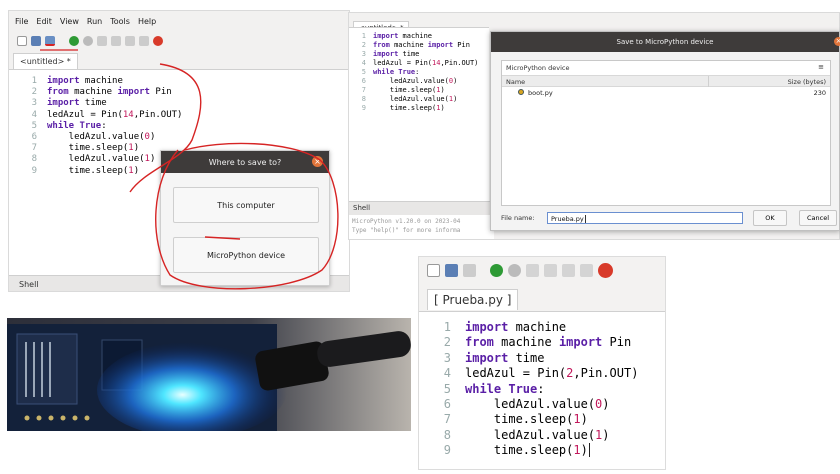 The height and width of the screenshot is (474, 840). What do you see at coordinates (473, 299) in the screenshot?
I see `tab-prueba: [ Prueba.py ]` at bounding box center [473, 299].